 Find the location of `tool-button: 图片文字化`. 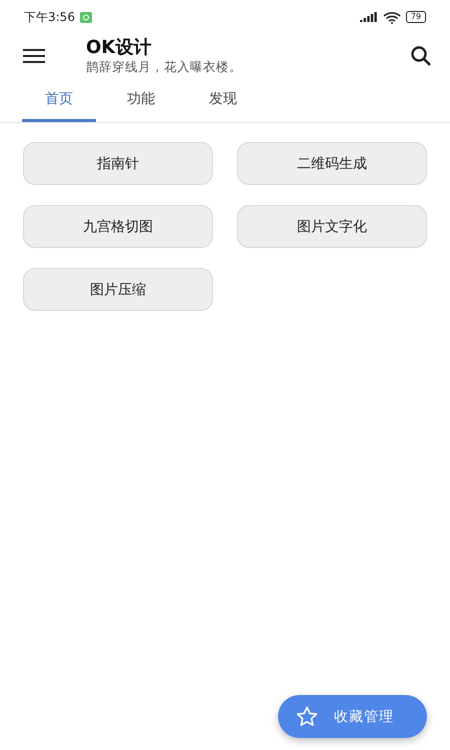

tool-button: 图片文字化 is located at coordinates (332, 226).